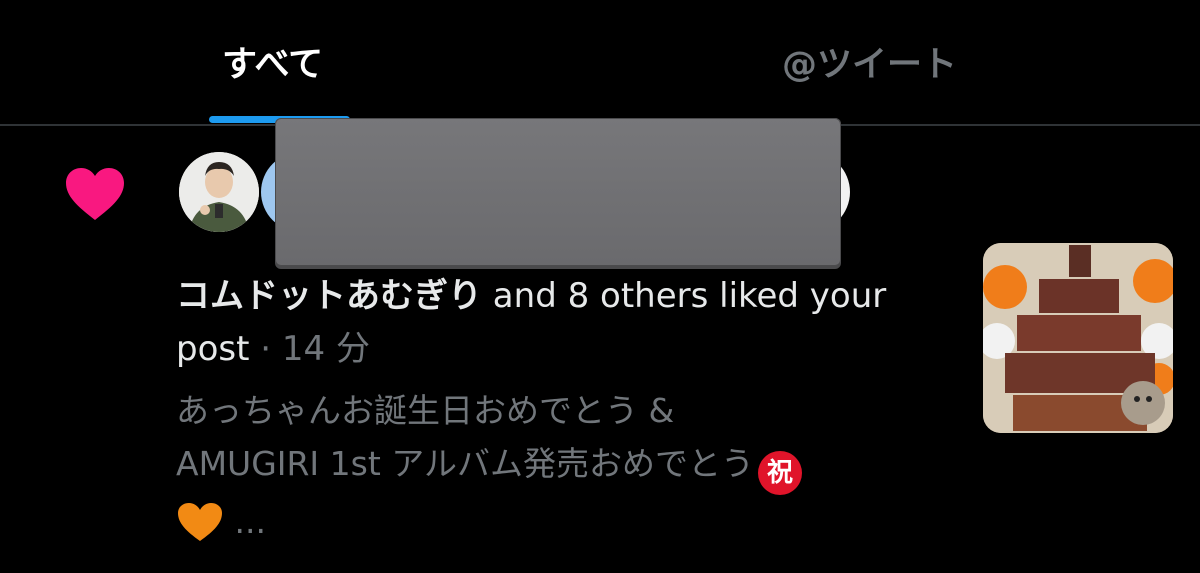 This screenshot has width=1200, height=573. What do you see at coordinates (329, 296) in the screenshot?
I see `actor-name: コムドットあむぎり` at bounding box center [329, 296].